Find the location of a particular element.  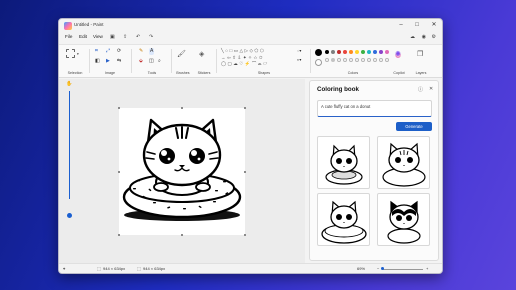

shape-fill-icon: ◐▾ is located at coordinates (299, 60).